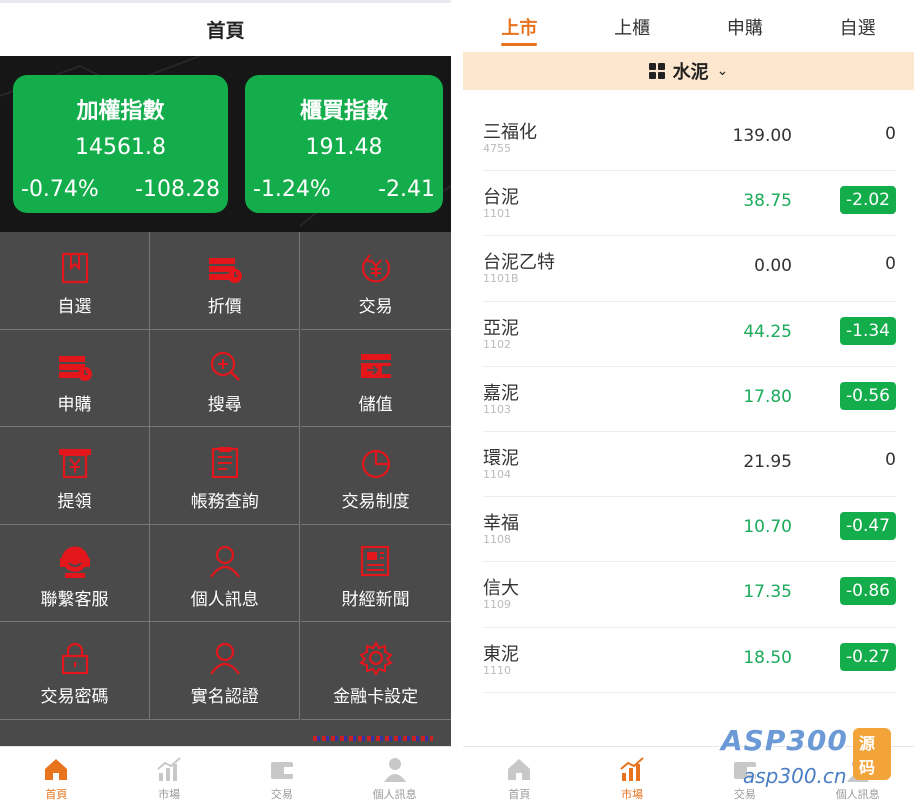 The image size is (914, 801). Describe the element at coordinates (374, 560) in the screenshot. I see `news-icon` at that location.